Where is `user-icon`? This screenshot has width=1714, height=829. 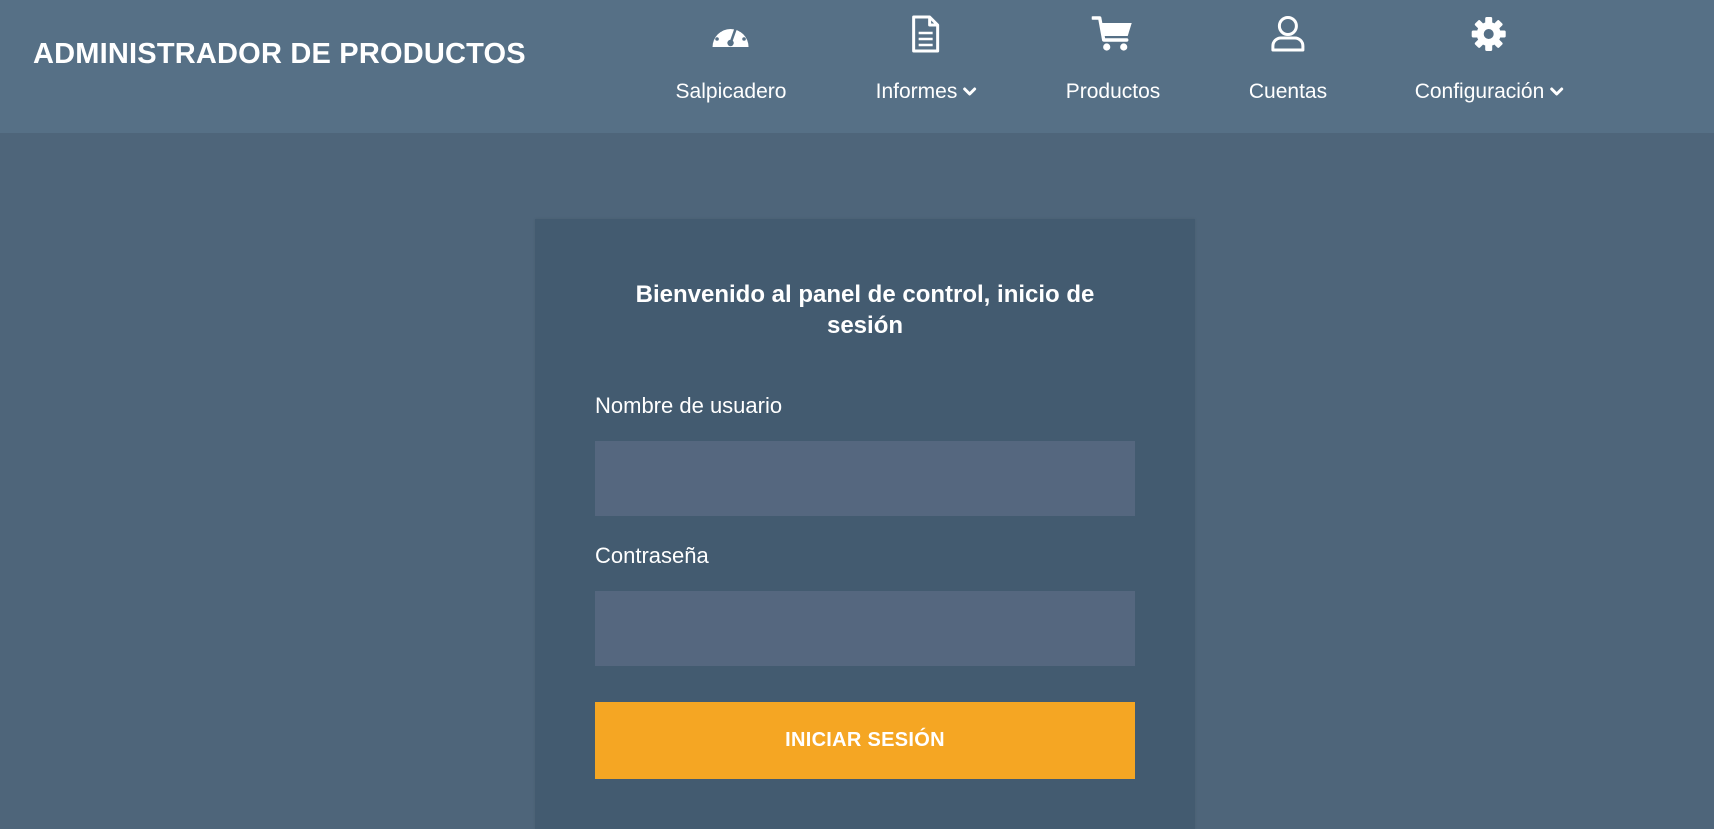 user-icon is located at coordinates (1288, 34).